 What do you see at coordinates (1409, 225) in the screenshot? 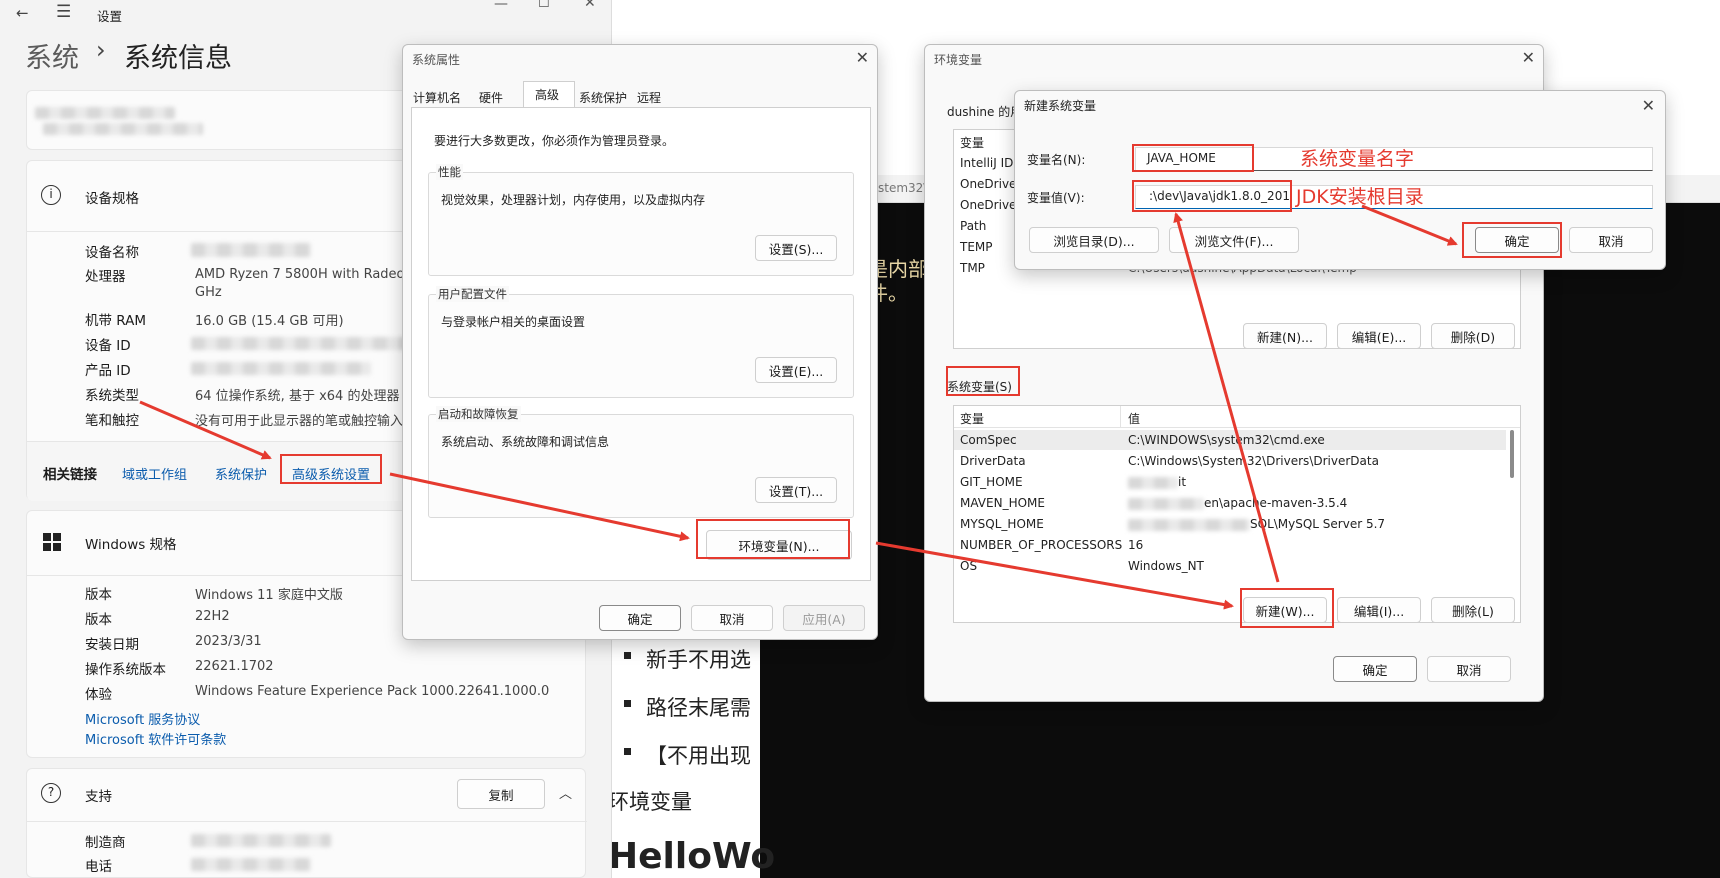
I see `arrow-to-newvar-ok` at bounding box center [1409, 225].